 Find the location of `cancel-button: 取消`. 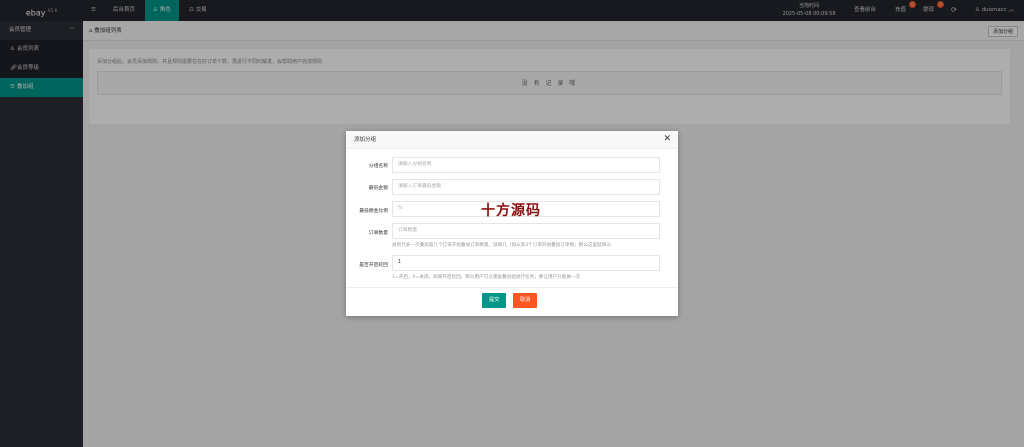

cancel-button: 取消 is located at coordinates (525, 300).